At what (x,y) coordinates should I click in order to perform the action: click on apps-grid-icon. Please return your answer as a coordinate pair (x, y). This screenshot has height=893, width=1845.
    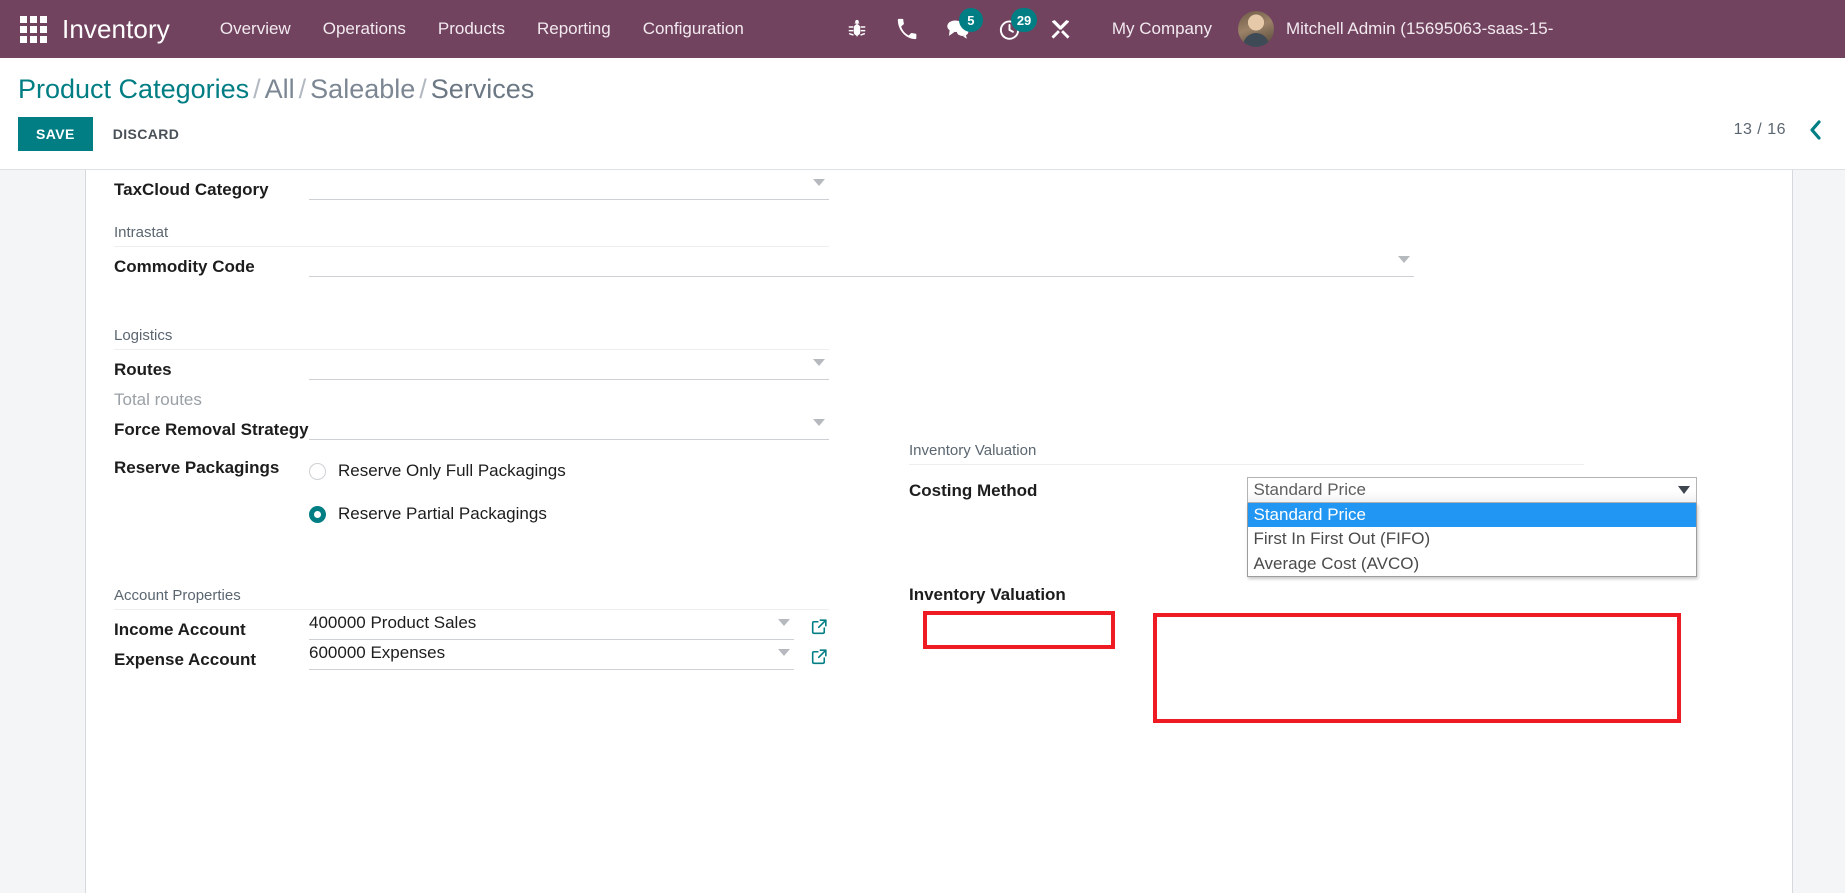
    Looking at the image, I should click on (33, 29).